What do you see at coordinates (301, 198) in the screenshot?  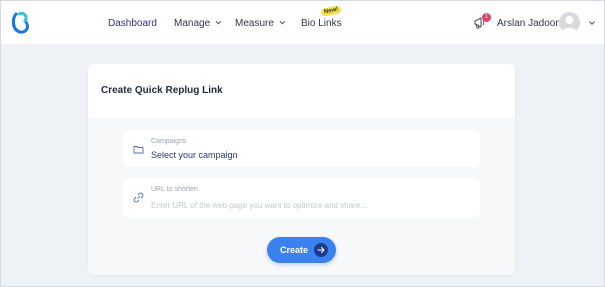 I see `url-field: URL to shorten` at bounding box center [301, 198].